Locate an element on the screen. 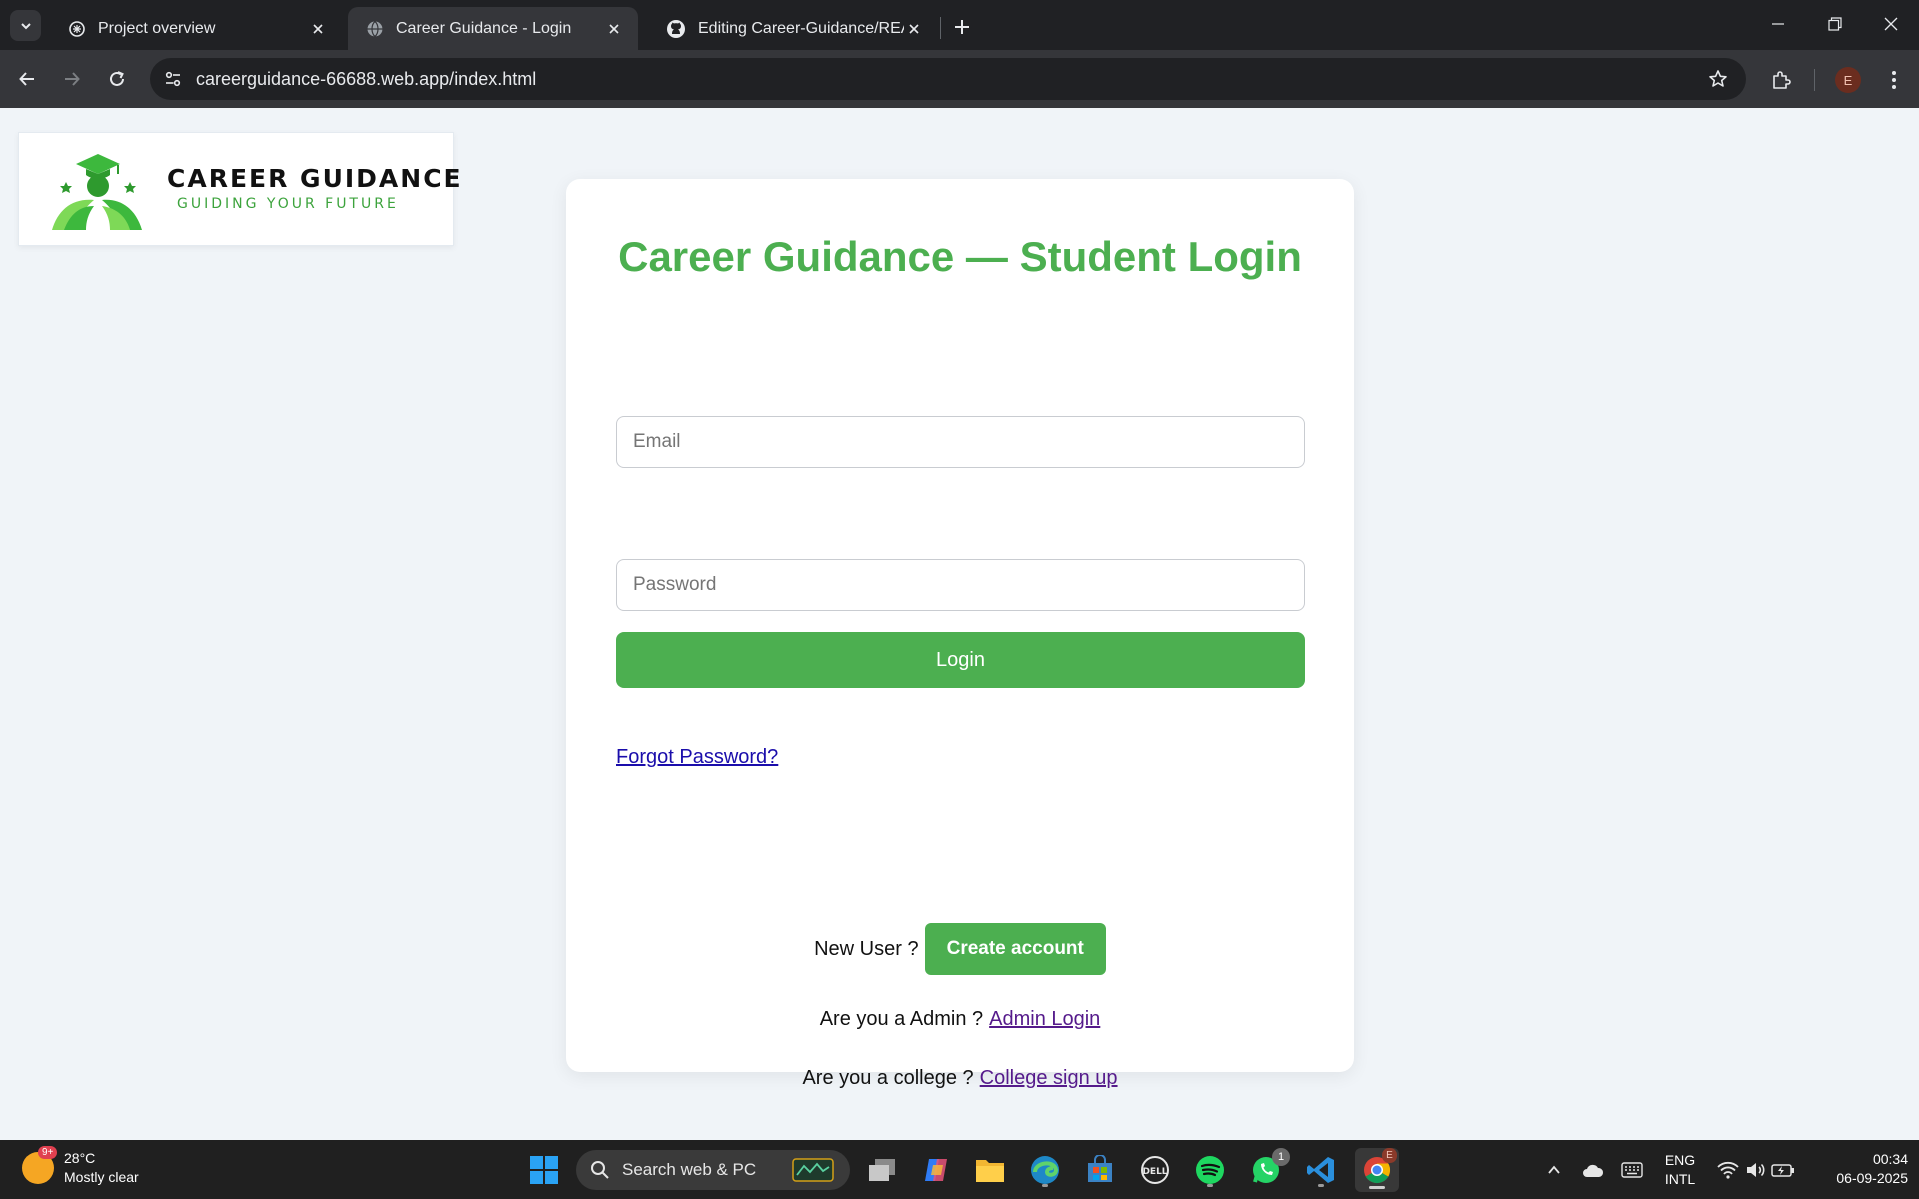 Image resolution: width=1919 pixels, height=1199 pixels. svg-text: DELL is located at coordinates (1154, 1172).